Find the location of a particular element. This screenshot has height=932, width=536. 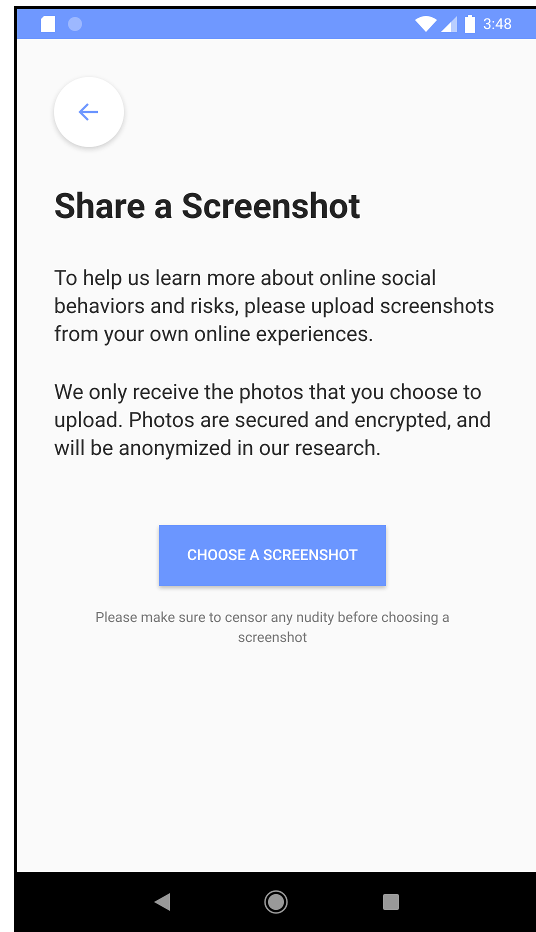

back-triangle-icon is located at coordinates (162, 902).